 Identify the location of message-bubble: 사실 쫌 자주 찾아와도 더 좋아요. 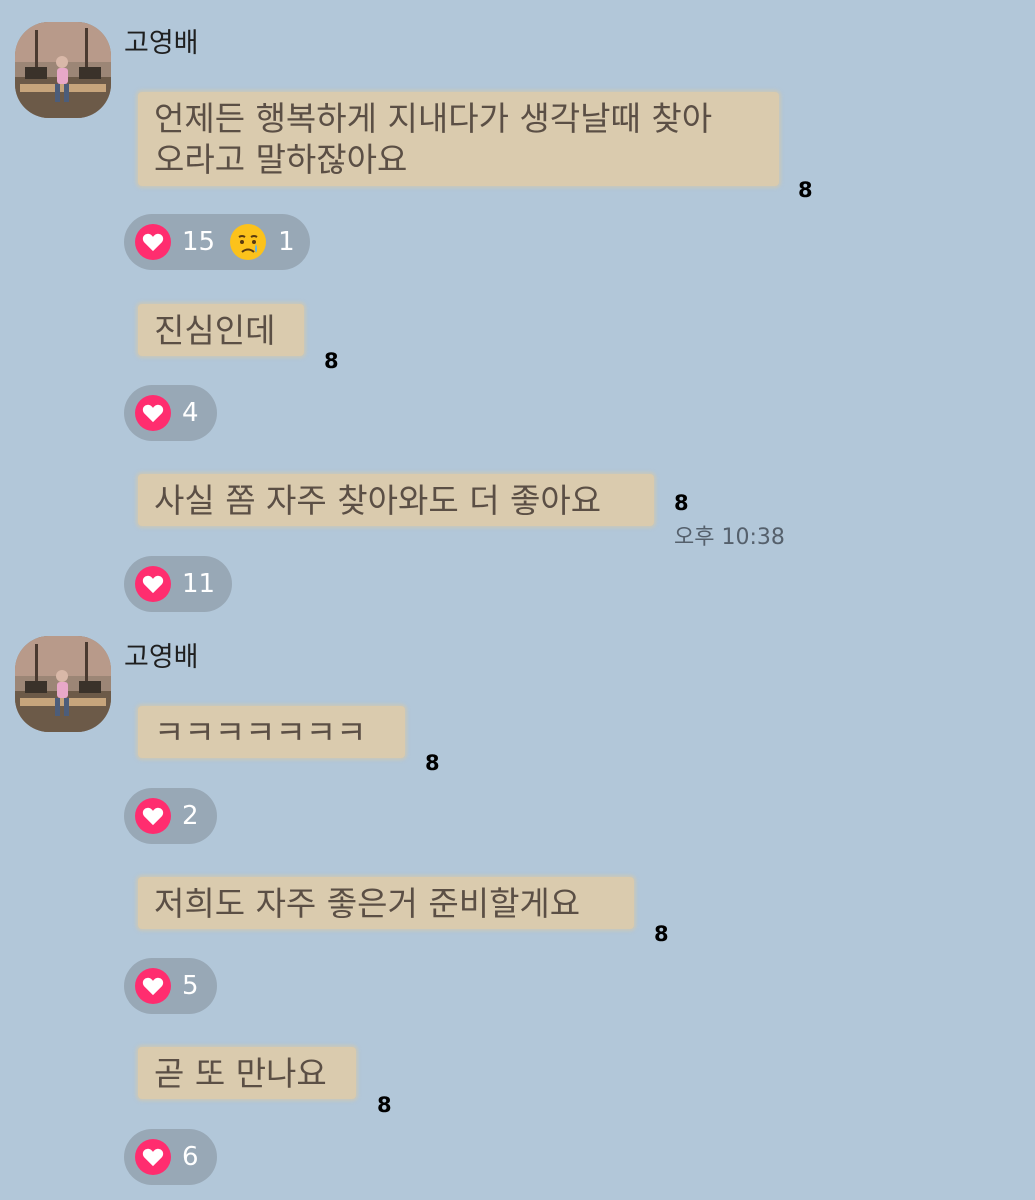
(396, 500).